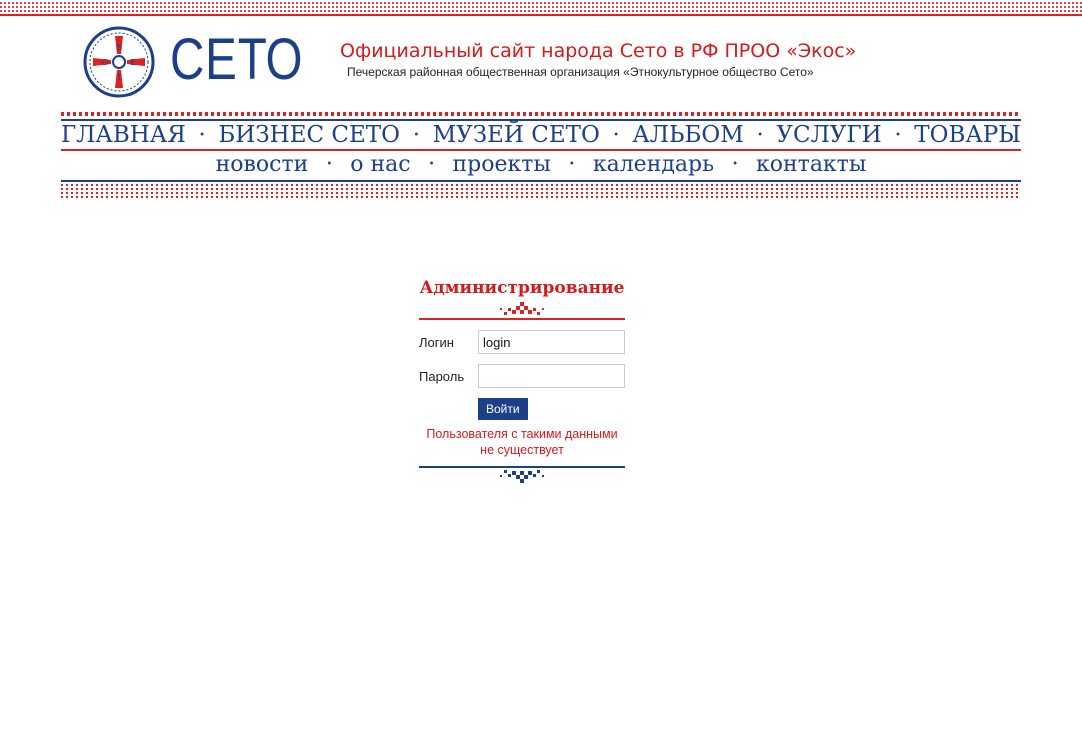 This screenshot has height=730, width=1082. What do you see at coordinates (551, 342) in the screenshot?
I see `login-input` at bounding box center [551, 342].